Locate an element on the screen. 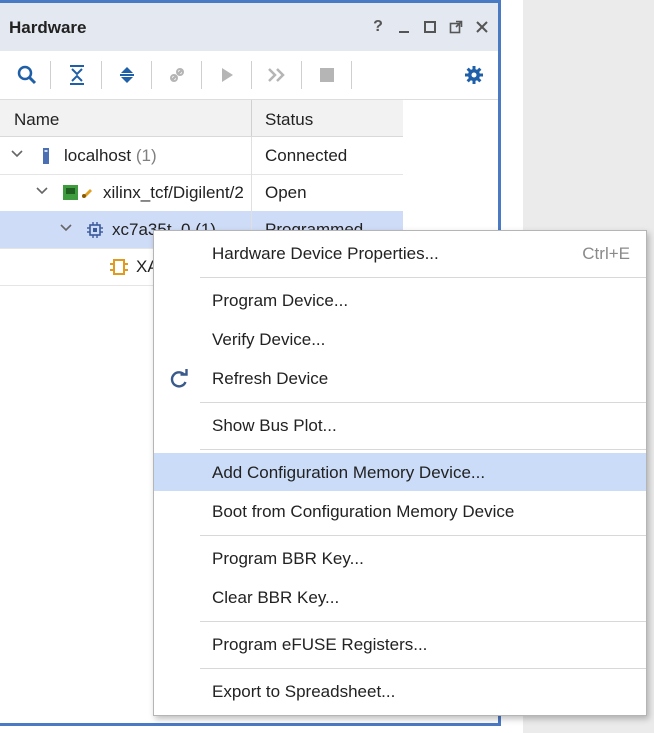 The height and width of the screenshot is (733, 654). menu-item-refresh-device: Refresh Device is located at coordinates (400, 378).